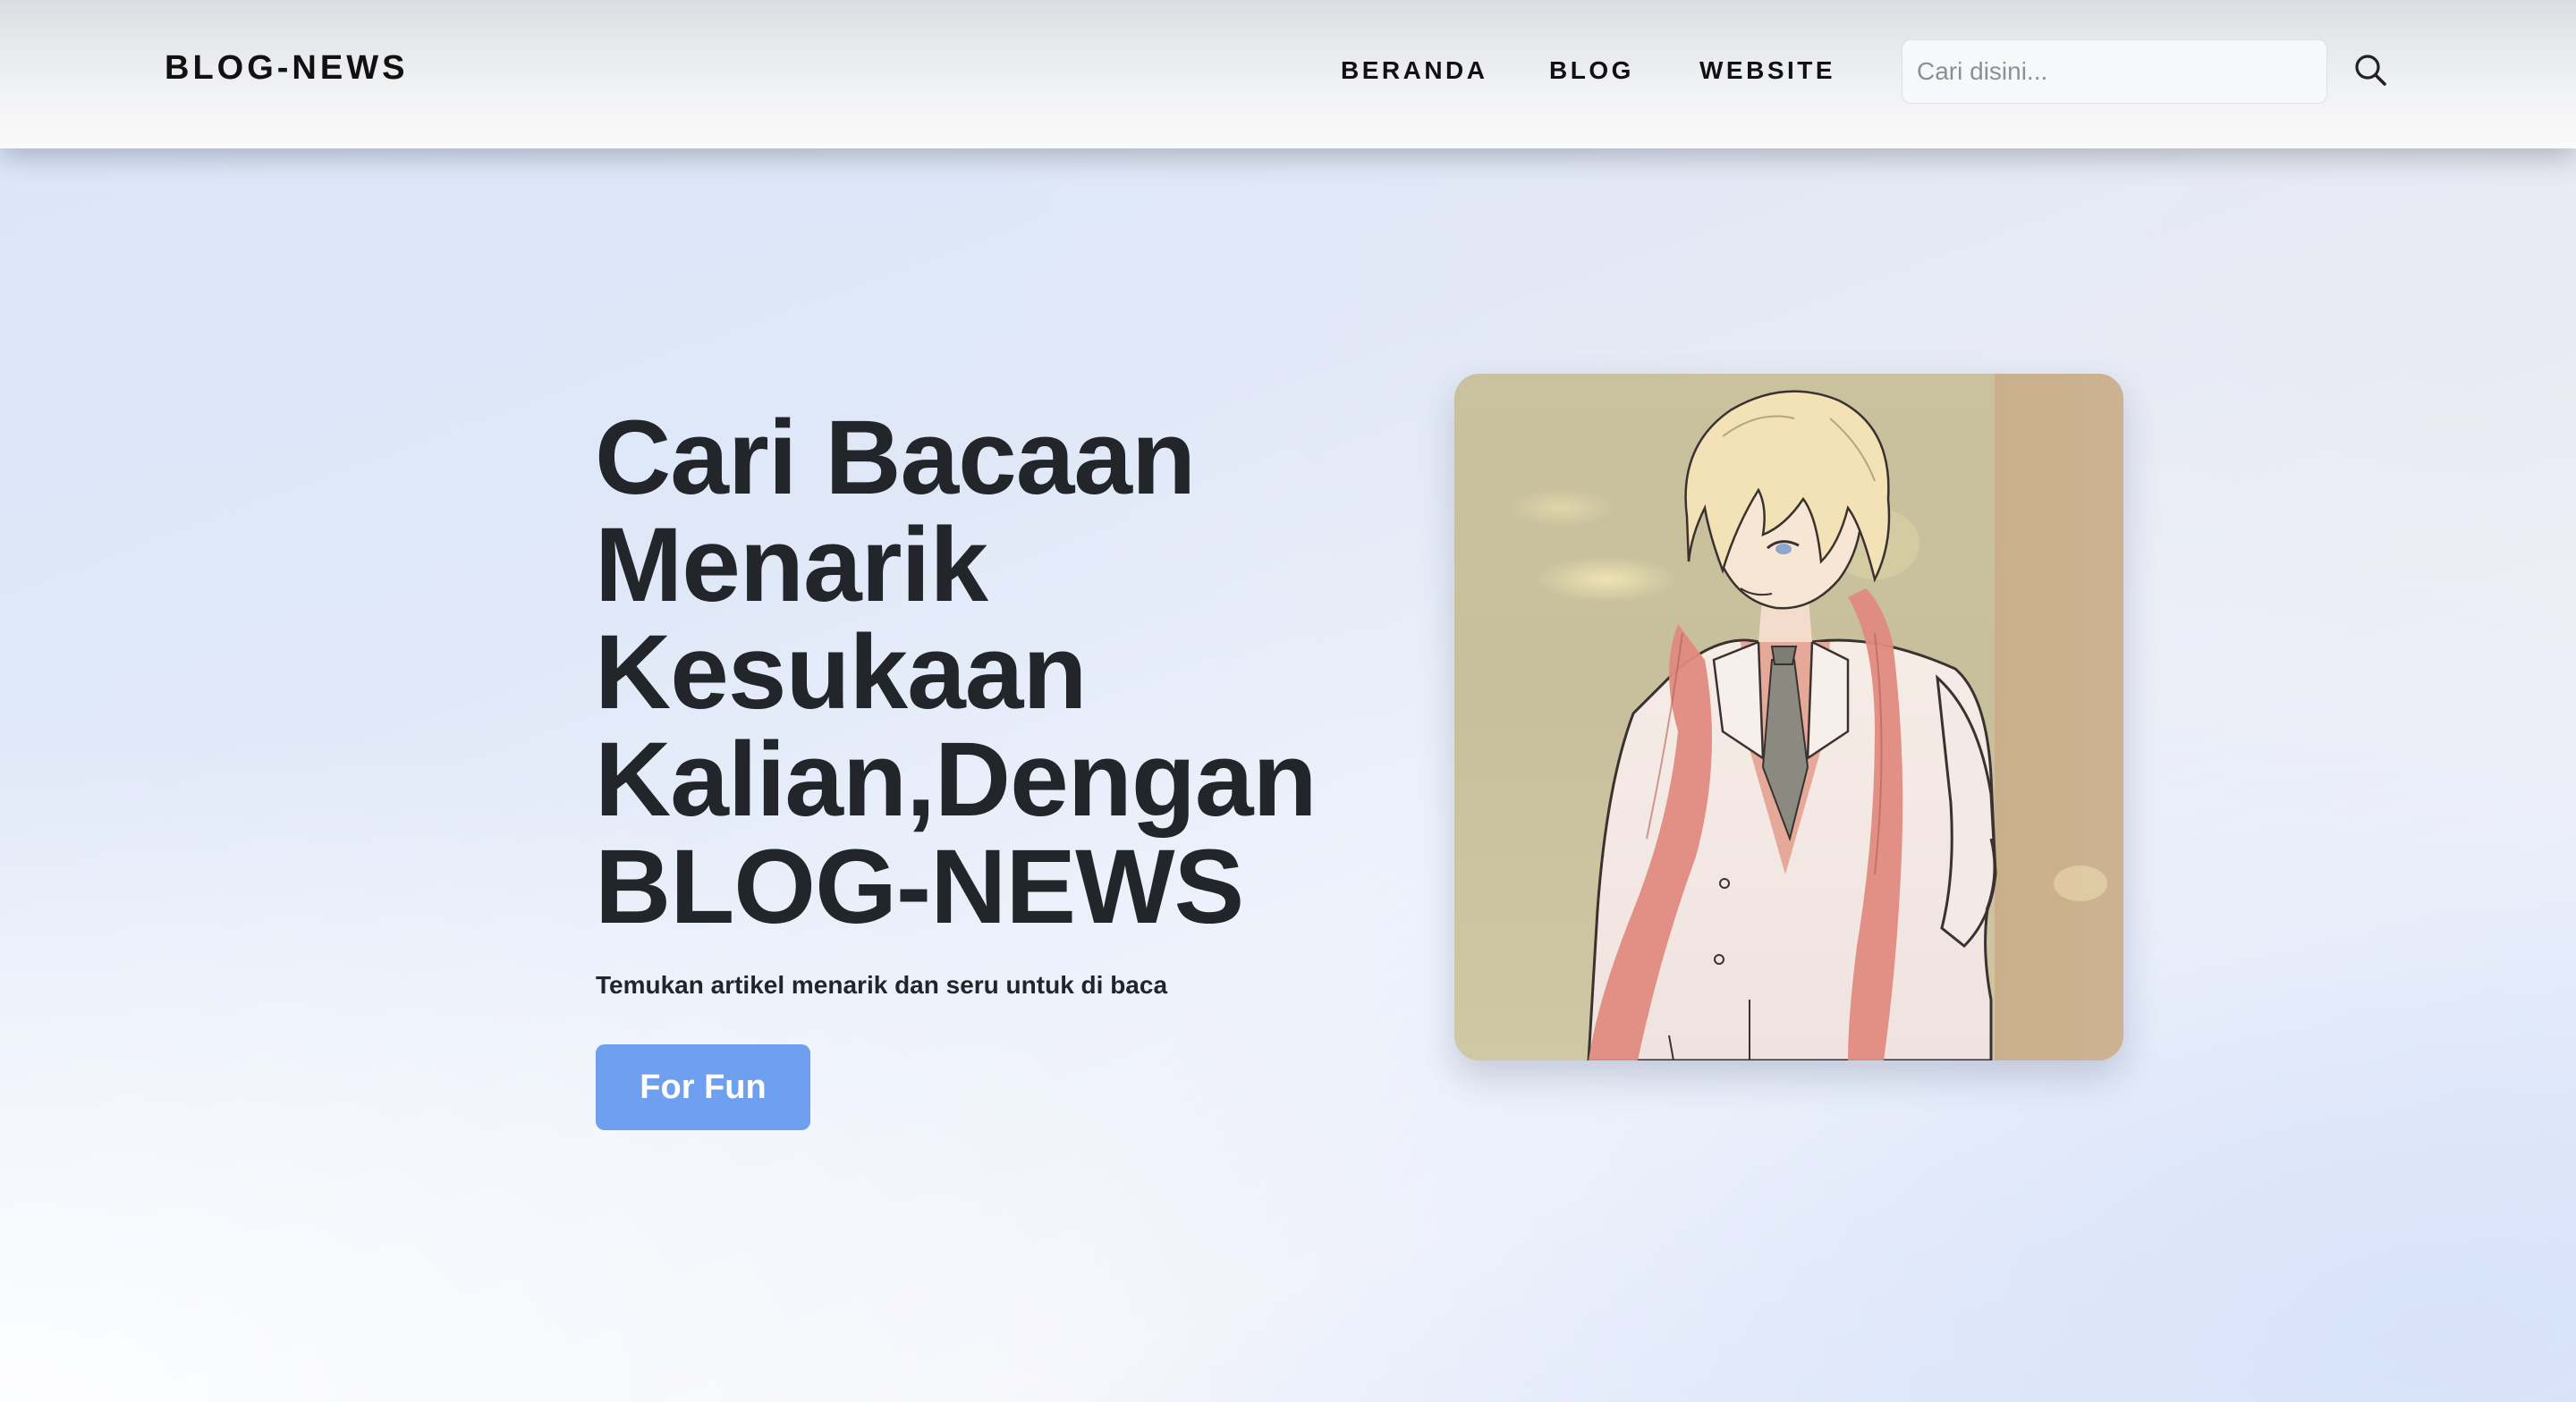 The image size is (2576, 1402). Describe the element at coordinates (919, 887) in the screenshot. I see `hero-title-line: BLOG-NEWS` at that location.